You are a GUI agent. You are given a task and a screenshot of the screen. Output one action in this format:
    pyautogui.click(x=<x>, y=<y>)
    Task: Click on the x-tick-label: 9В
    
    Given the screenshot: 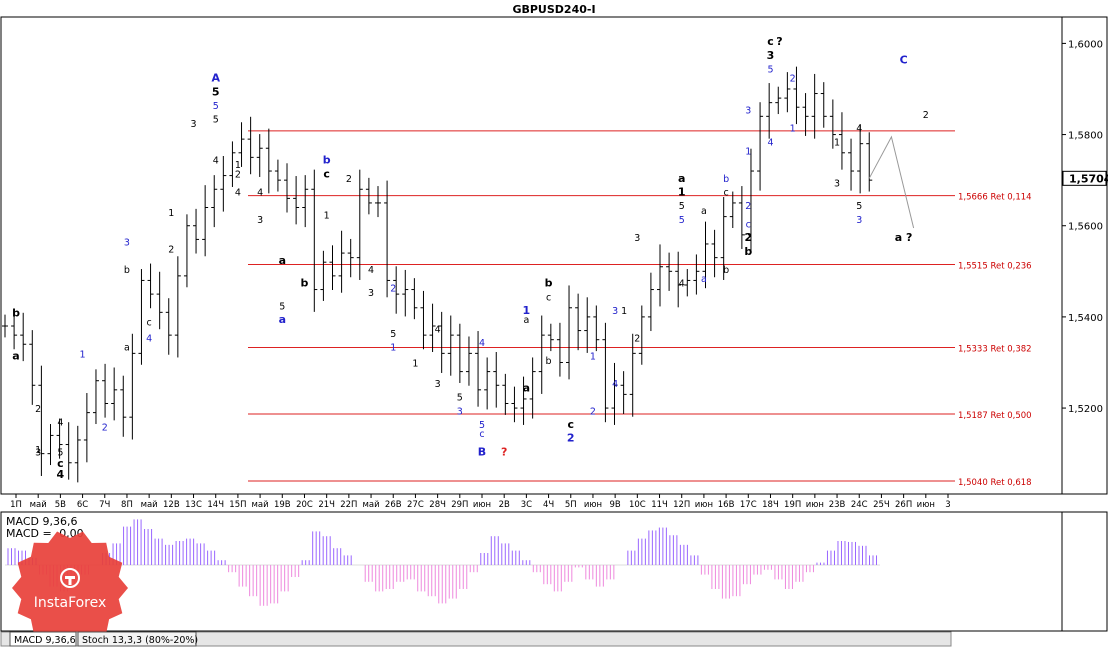 What is the action you would take?
    pyautogui.click(x=615, y=505)
    